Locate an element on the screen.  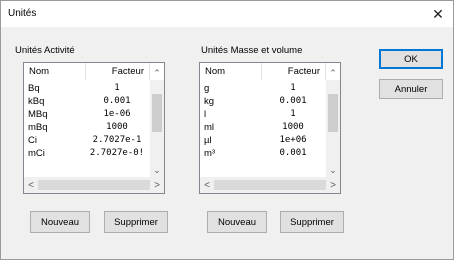
list-item: g 1 is located at coordinates (263, 88).